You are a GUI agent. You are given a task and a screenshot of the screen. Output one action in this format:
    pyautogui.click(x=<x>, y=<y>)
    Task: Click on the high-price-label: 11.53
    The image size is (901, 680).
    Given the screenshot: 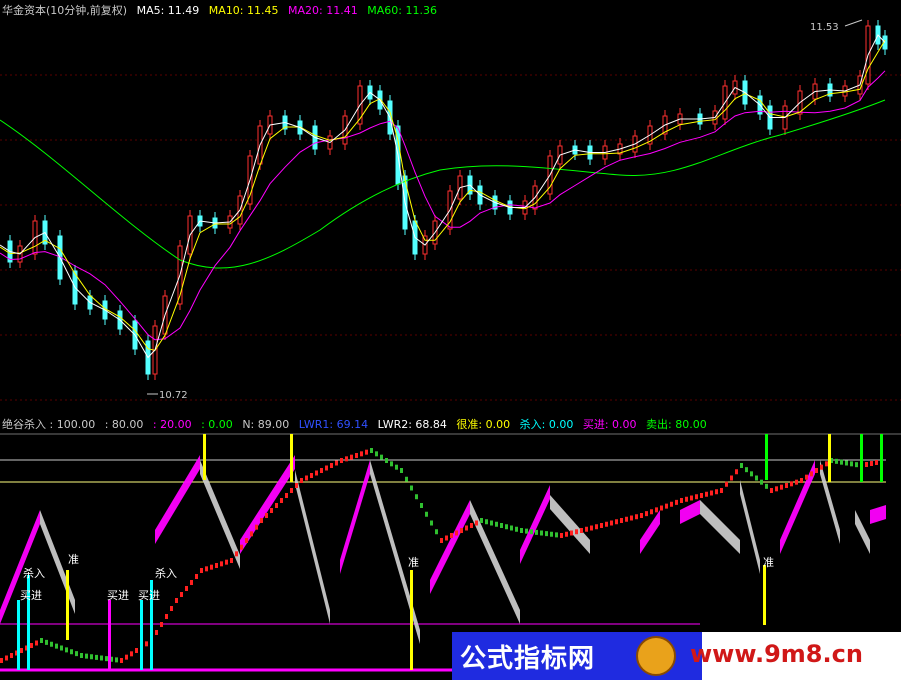 What is the action you would take?
    pyautogui.click(x=824, y=27)
    